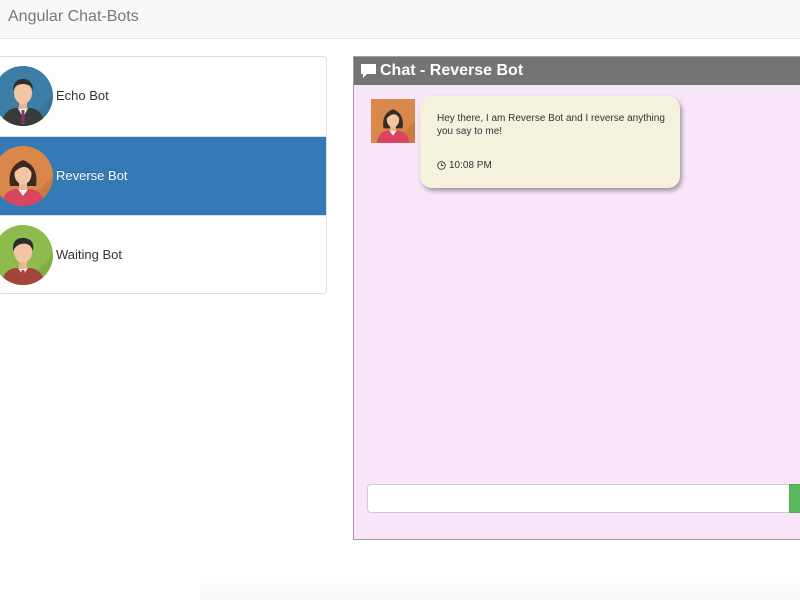 The image size is (800, 600). I want to click on chat-header: Chat - Reverse Bot, so click(577, 71).